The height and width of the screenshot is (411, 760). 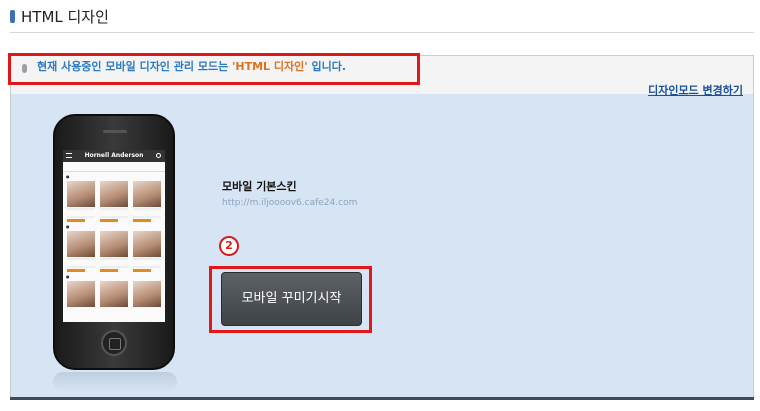 What do you see at coordinates (158, 155) in the screenshot?
I see `search-icon` at bounding box center [158, 155].